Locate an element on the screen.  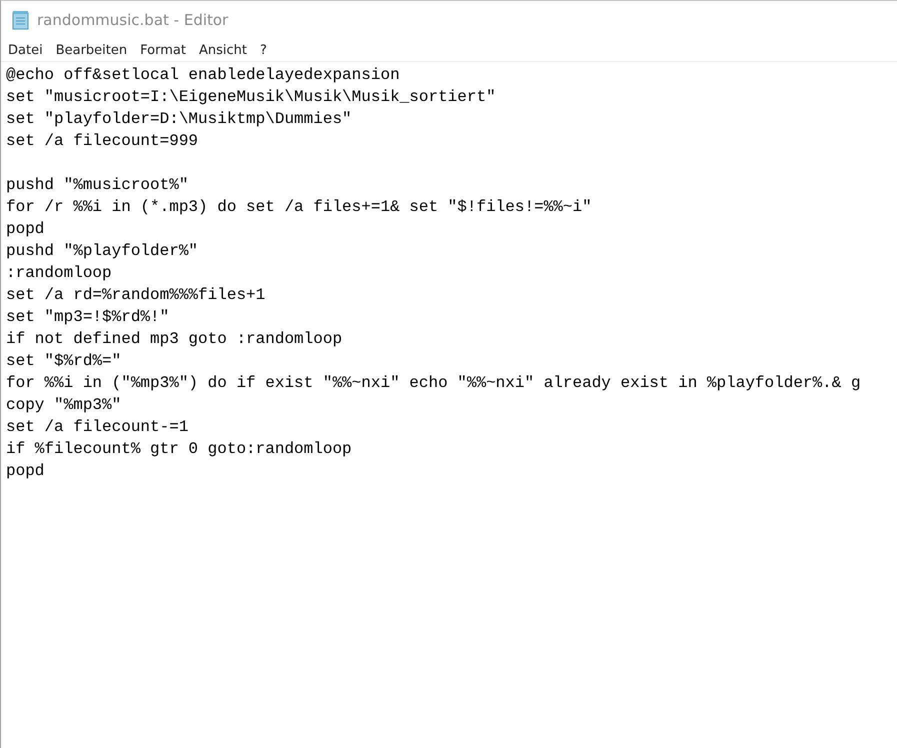
code-line: pushd "%musicroot%" is located at coordinates (97, 185).